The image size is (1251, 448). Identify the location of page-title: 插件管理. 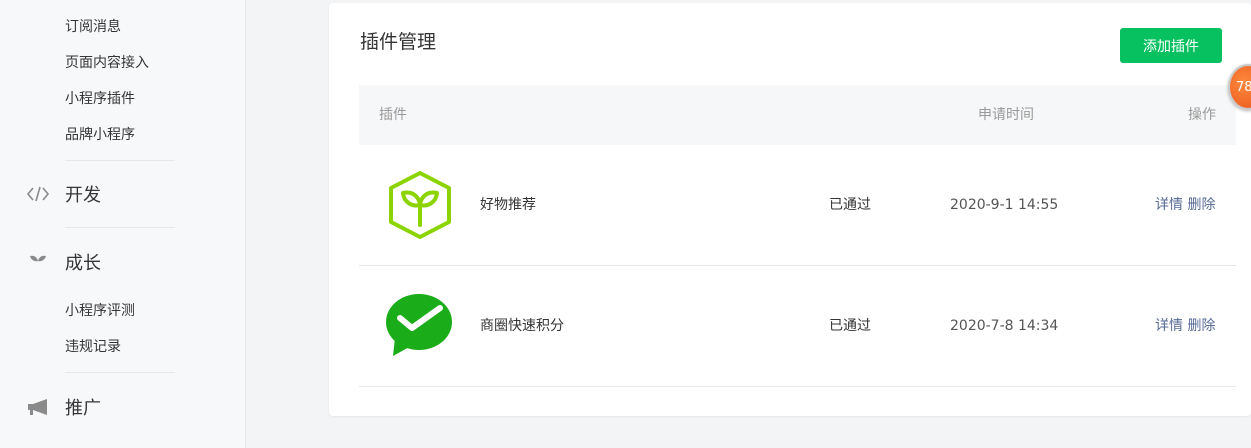
(398, 42).